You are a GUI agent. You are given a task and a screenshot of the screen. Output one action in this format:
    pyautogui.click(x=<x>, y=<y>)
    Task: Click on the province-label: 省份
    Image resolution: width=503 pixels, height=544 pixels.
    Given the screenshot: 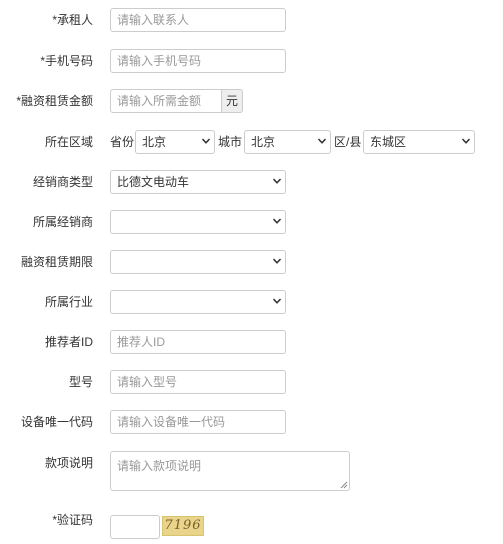 What is the action you would take?
    pyautogui.click(x=122, y=142)
    